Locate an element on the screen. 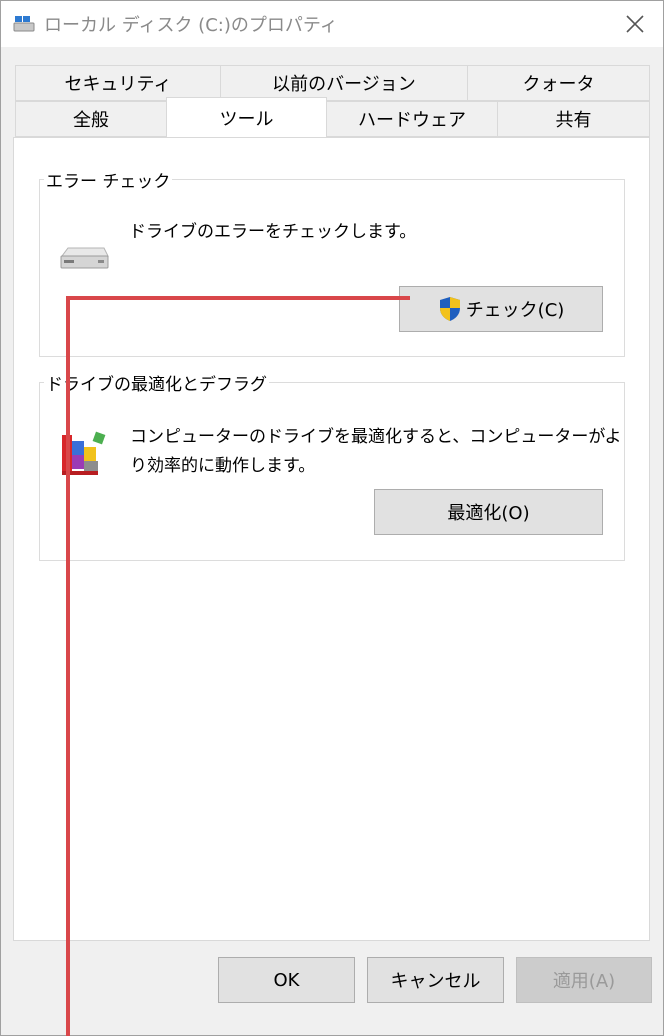 This screenshot has height=1036, width=664. tab-tools: ツール is located at coordinates (246, 117).